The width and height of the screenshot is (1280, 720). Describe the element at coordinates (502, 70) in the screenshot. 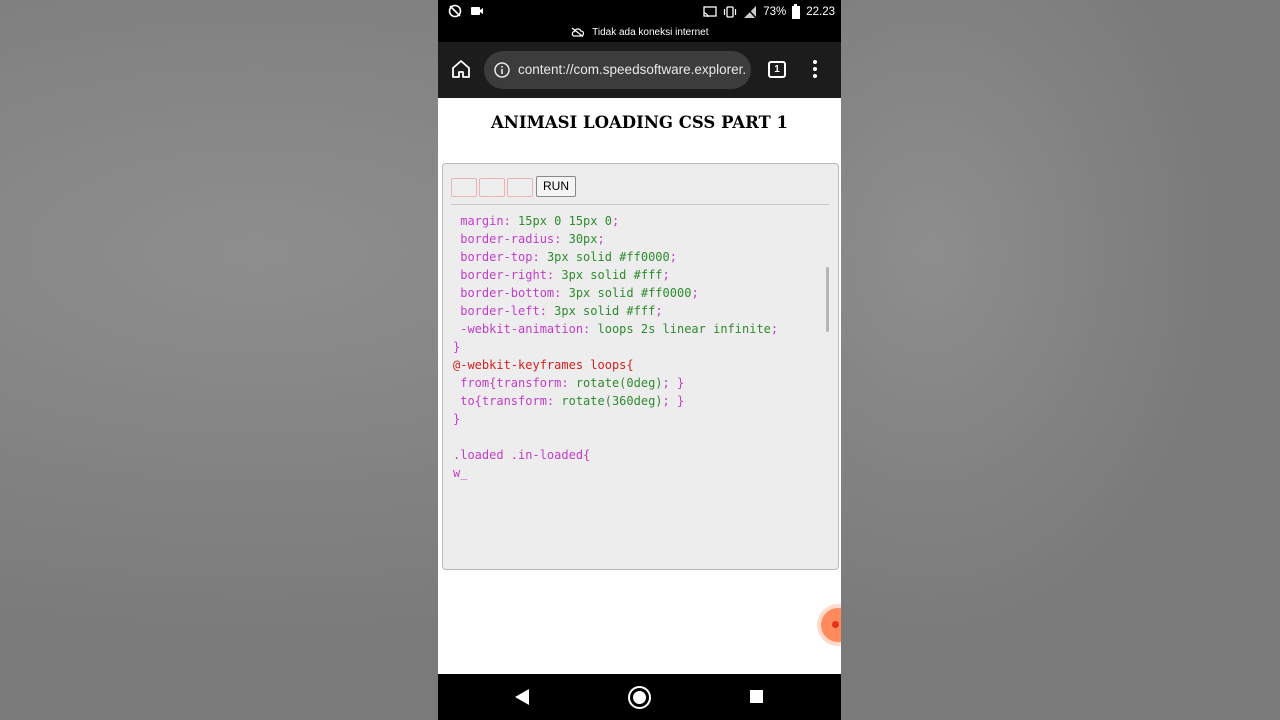

I see `info-icon` at that location.